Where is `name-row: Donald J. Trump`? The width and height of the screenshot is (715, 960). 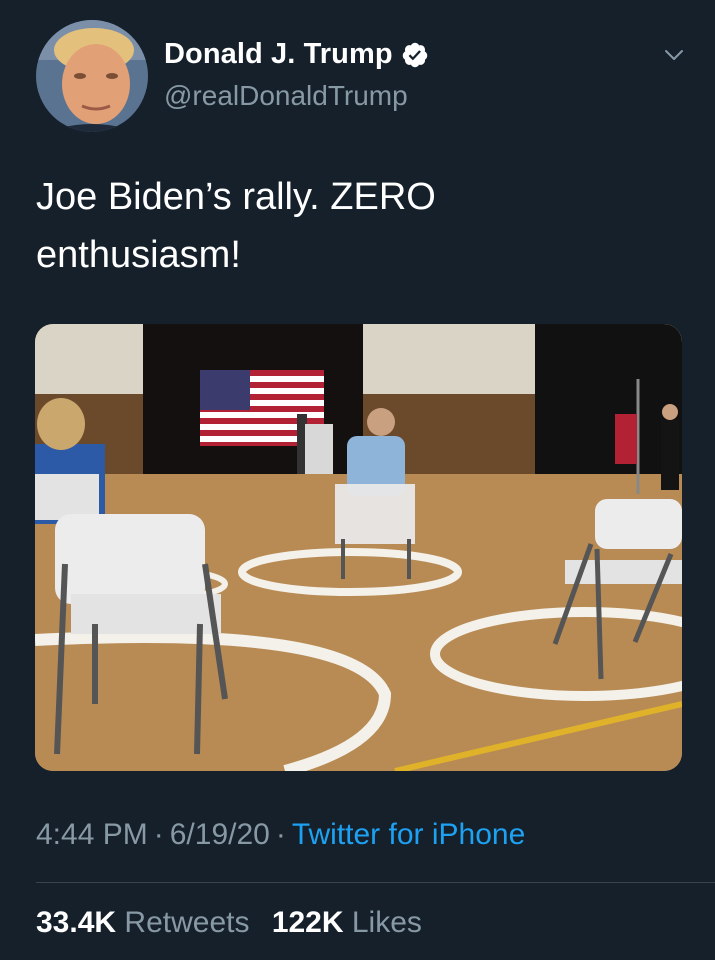 name-row: Donald J. Trump is located at coordinates (296, 54).